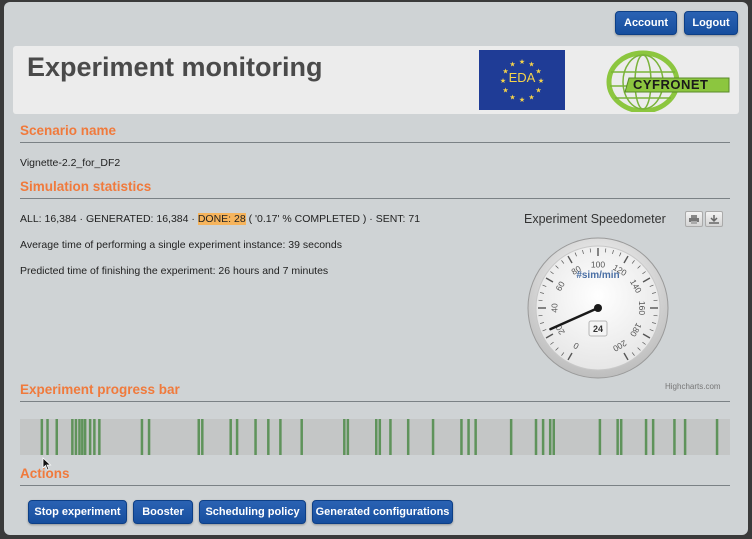  What do you see at coordinates (642, 308) in the screenshot?
I see `gauge-tick-label: 160` at bounding box center [642, 308].